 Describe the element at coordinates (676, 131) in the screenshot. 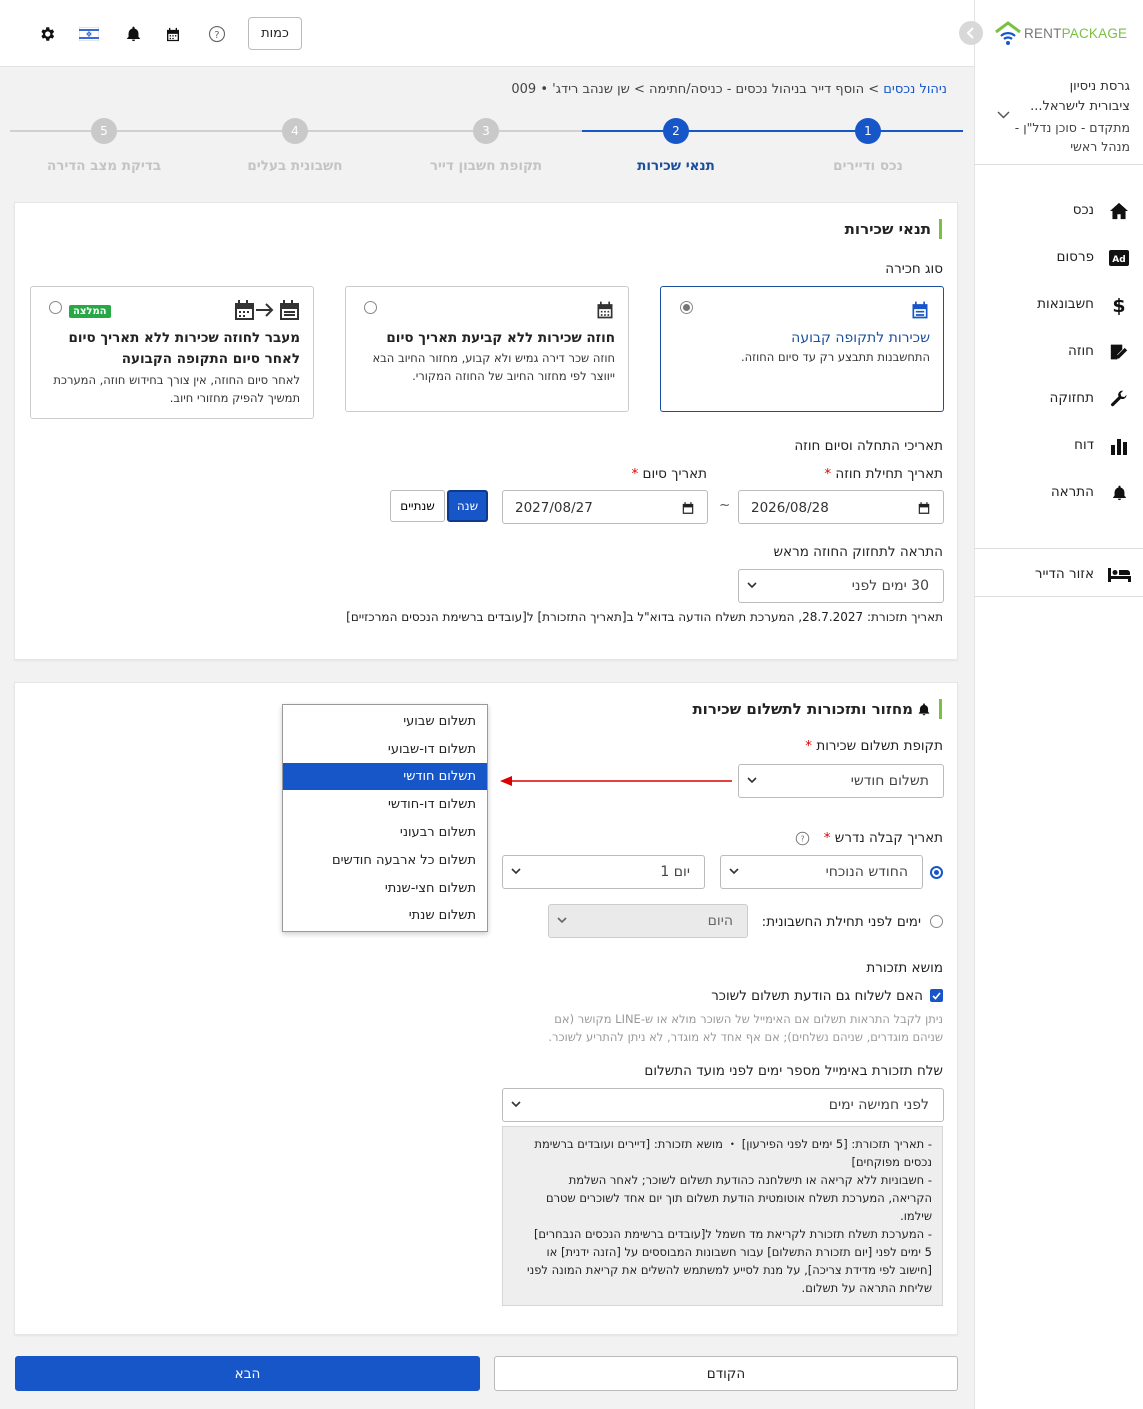

I see `step-2-circle: 2` at that location.